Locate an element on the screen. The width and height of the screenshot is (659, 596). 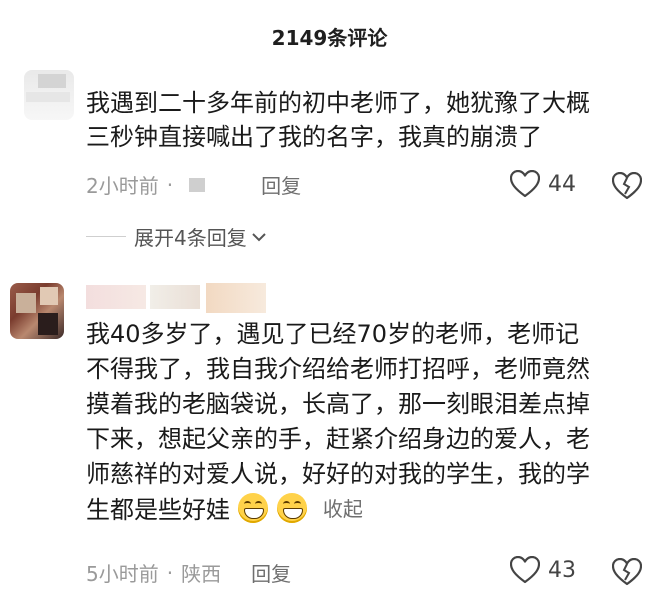
comment-meta: 2小时前 · 回复 is located at coordinates (193, 184).